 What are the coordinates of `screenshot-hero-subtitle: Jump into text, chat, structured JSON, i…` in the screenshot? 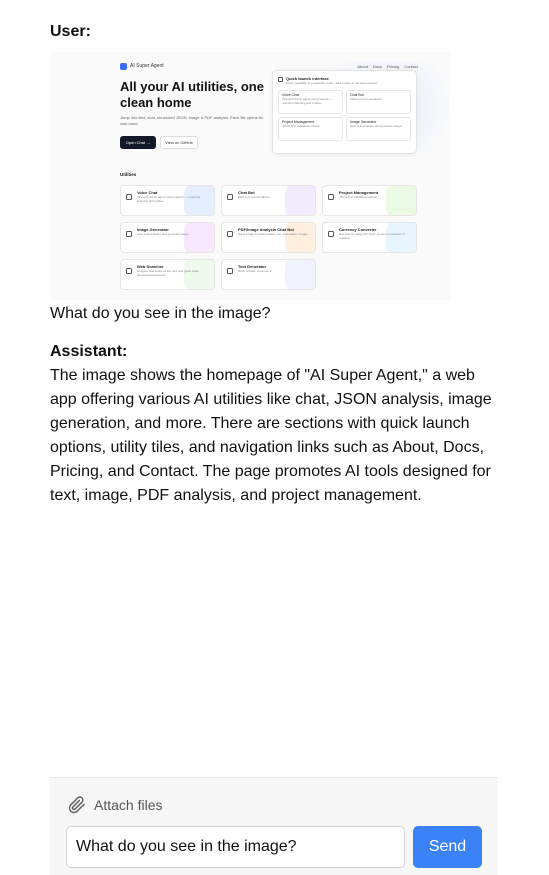 It's located at (191, 120).